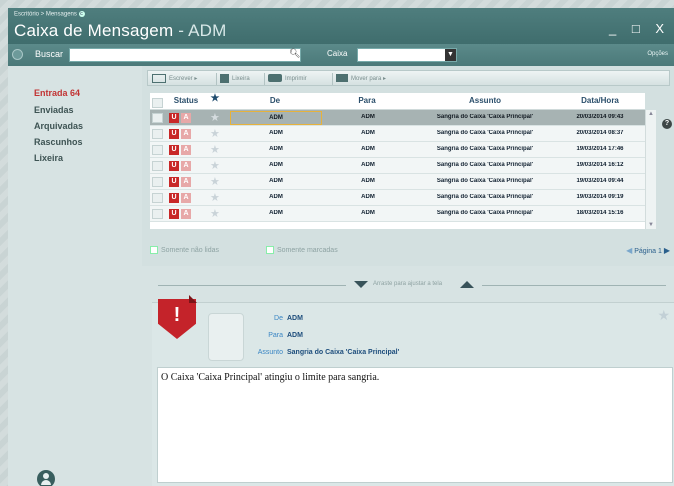 The image size is (674, 486). I want to click on resize-divider: Arraste para ajustar a tela, so click(412, 285).